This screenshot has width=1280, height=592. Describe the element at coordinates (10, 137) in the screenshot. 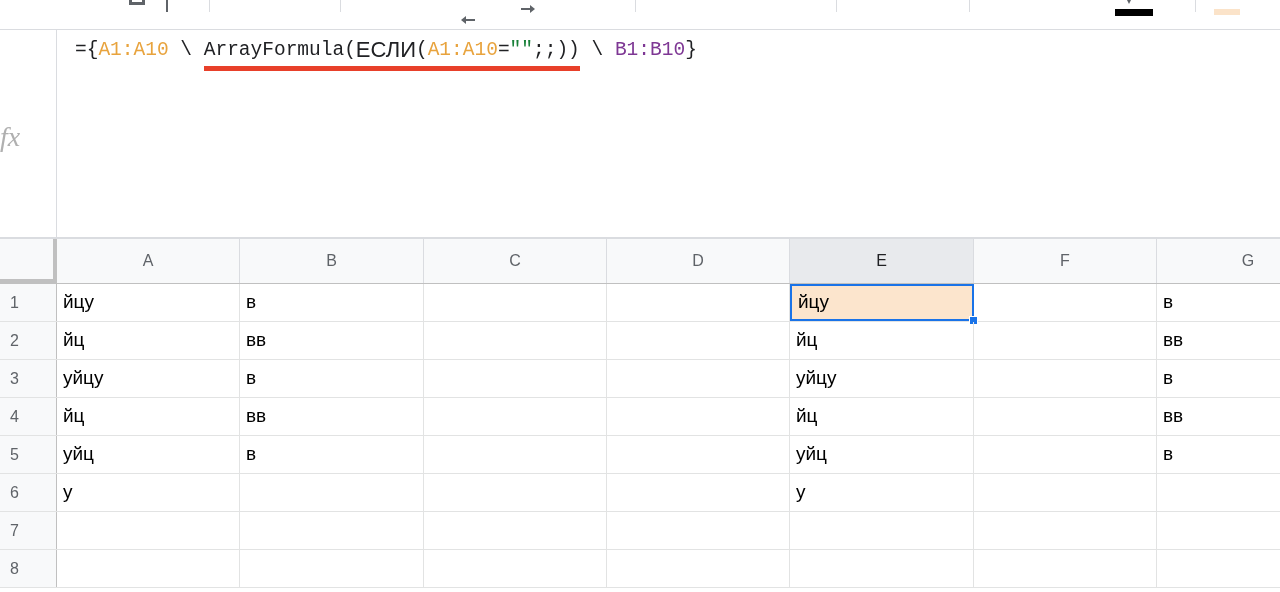

I see `fx-label: fx` at that location.